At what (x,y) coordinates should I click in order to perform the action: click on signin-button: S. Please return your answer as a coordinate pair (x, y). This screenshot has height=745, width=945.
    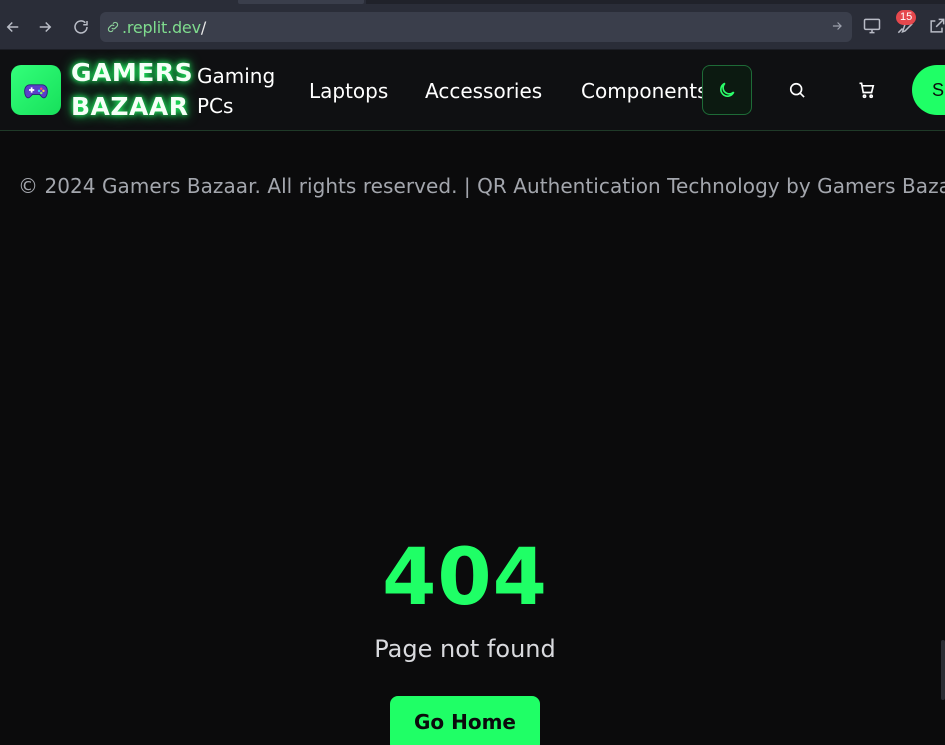
    Looking at the image, I should click on (928, 90).